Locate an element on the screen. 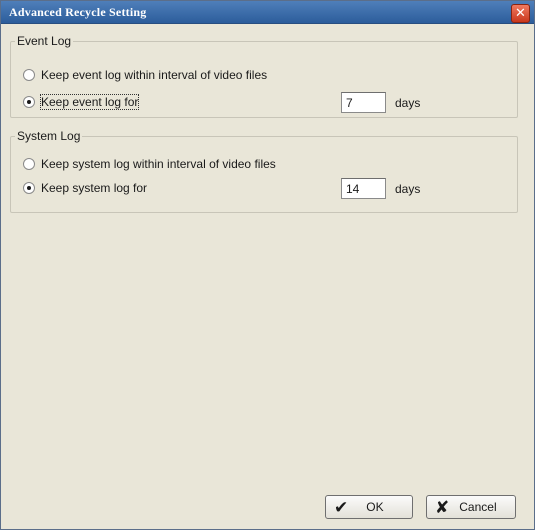  x-icon: ✘ is located at coordinates (442, 507).